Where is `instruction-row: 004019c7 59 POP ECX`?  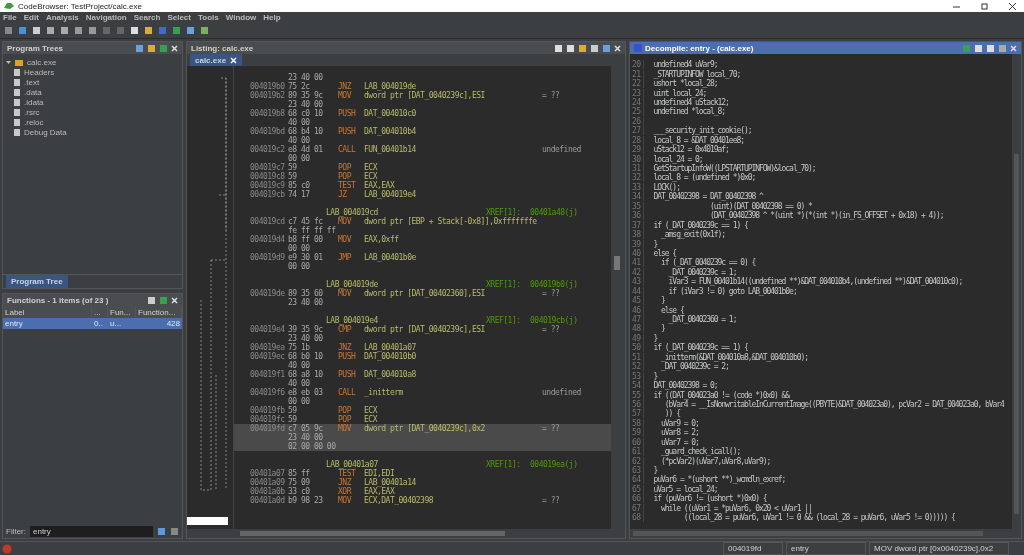 instruction-row: 004019c7 59 POP ECX is located at coordinates (422, 167).